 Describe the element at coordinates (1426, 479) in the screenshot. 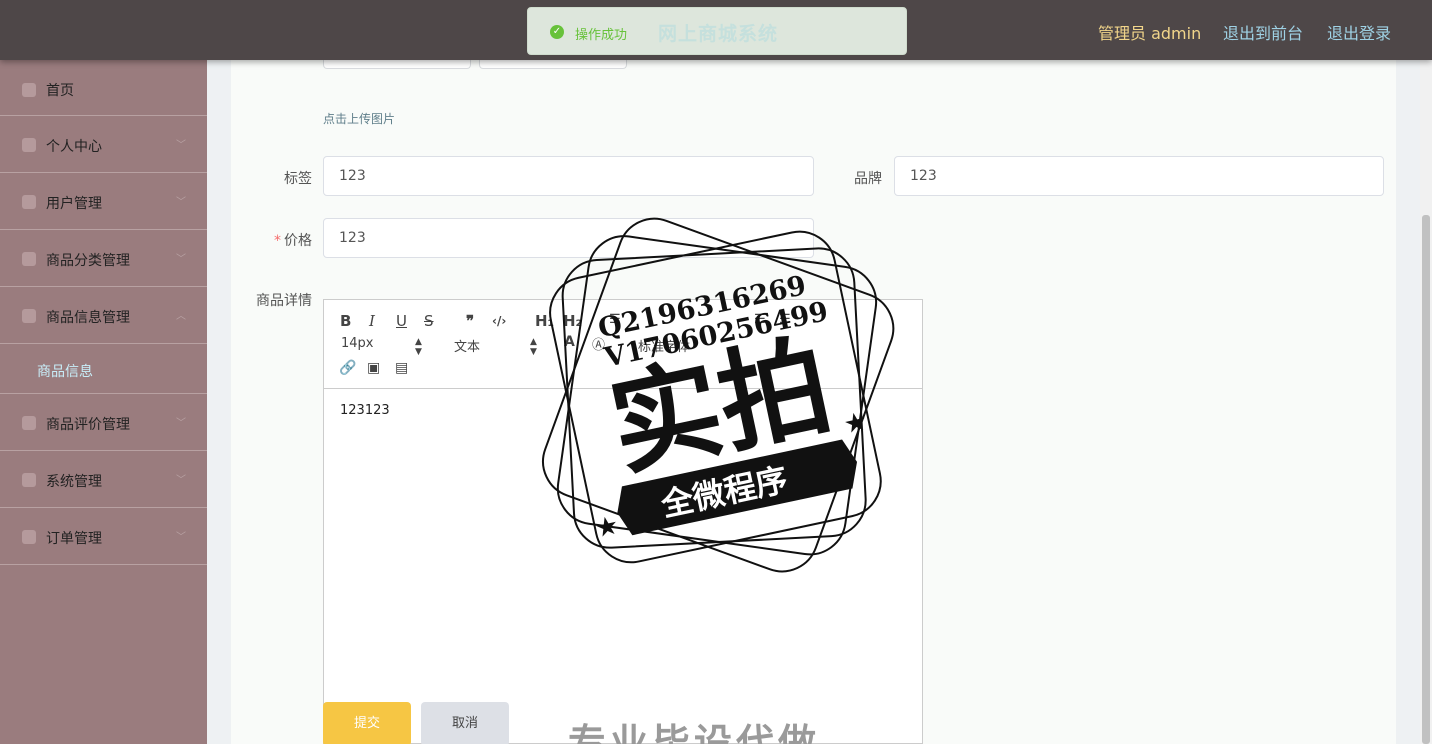

I see `scrollbar-thumb` at that location.